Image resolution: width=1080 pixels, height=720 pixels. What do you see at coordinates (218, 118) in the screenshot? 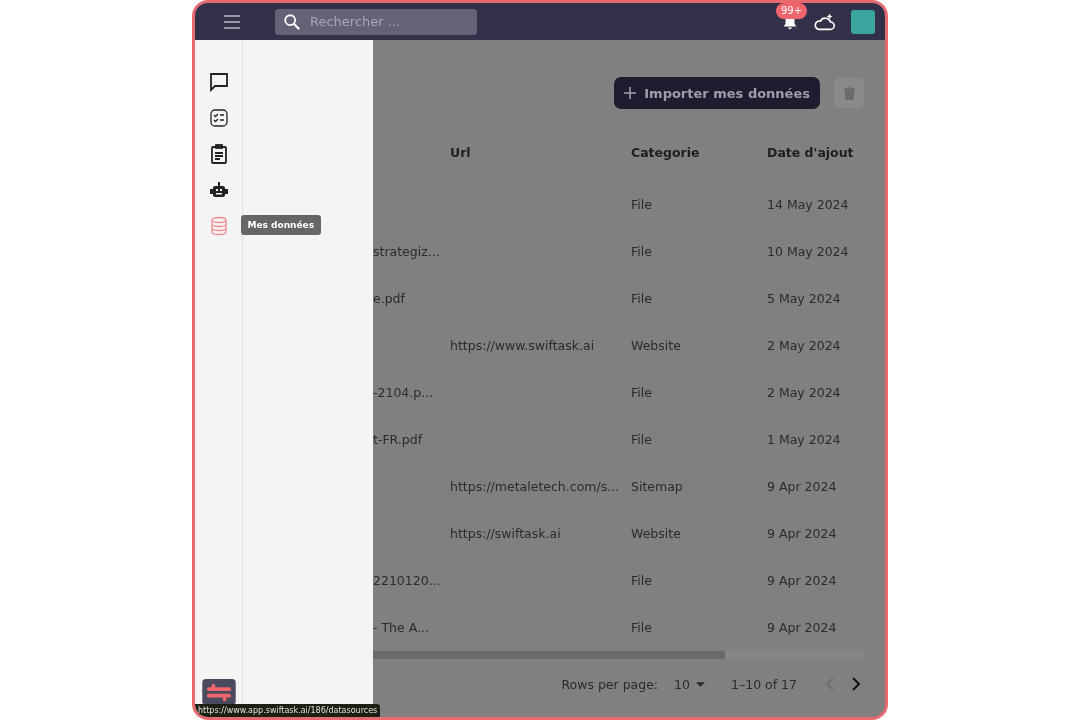
I see `checklist-icon` at bounding box center [218, 118].